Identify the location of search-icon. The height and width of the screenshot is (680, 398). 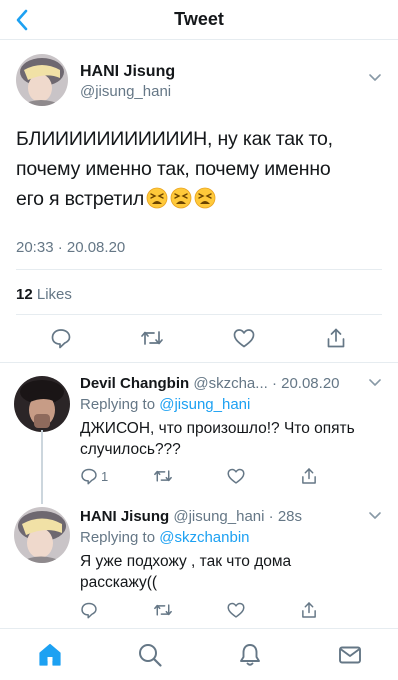
(150, 655).